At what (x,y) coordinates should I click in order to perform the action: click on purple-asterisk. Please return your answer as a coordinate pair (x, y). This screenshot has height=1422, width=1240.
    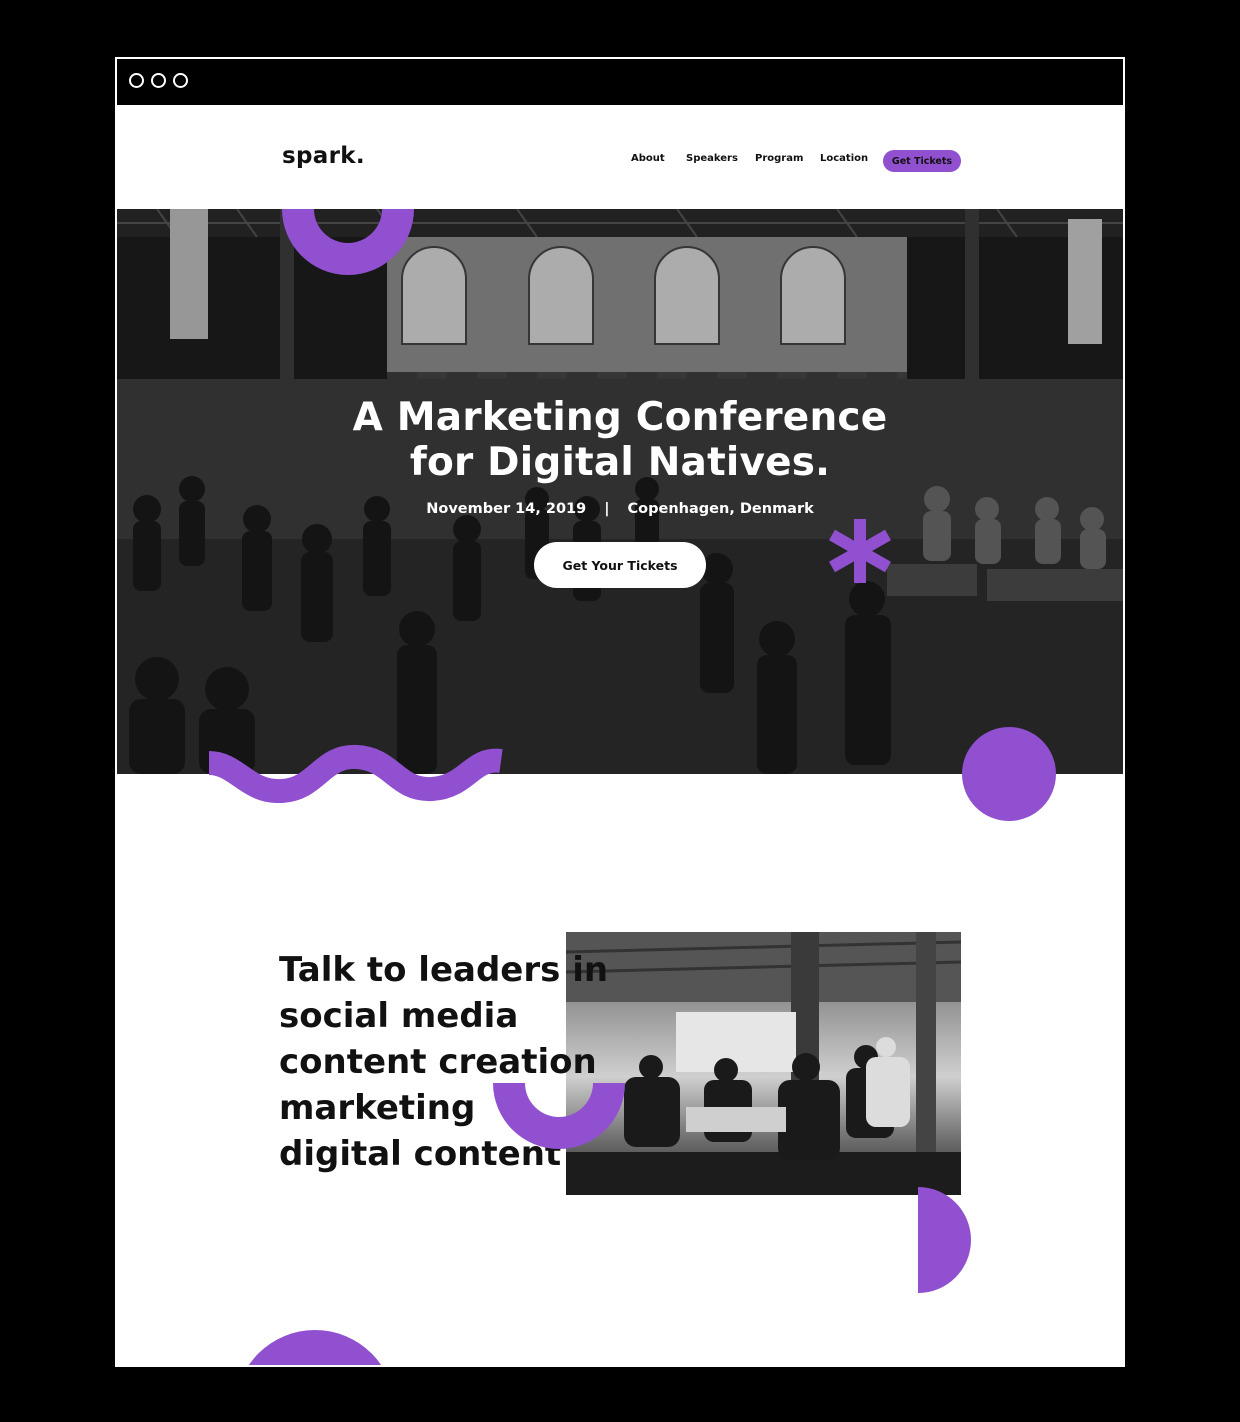
    Looking at the image, I should click on (860, 551).